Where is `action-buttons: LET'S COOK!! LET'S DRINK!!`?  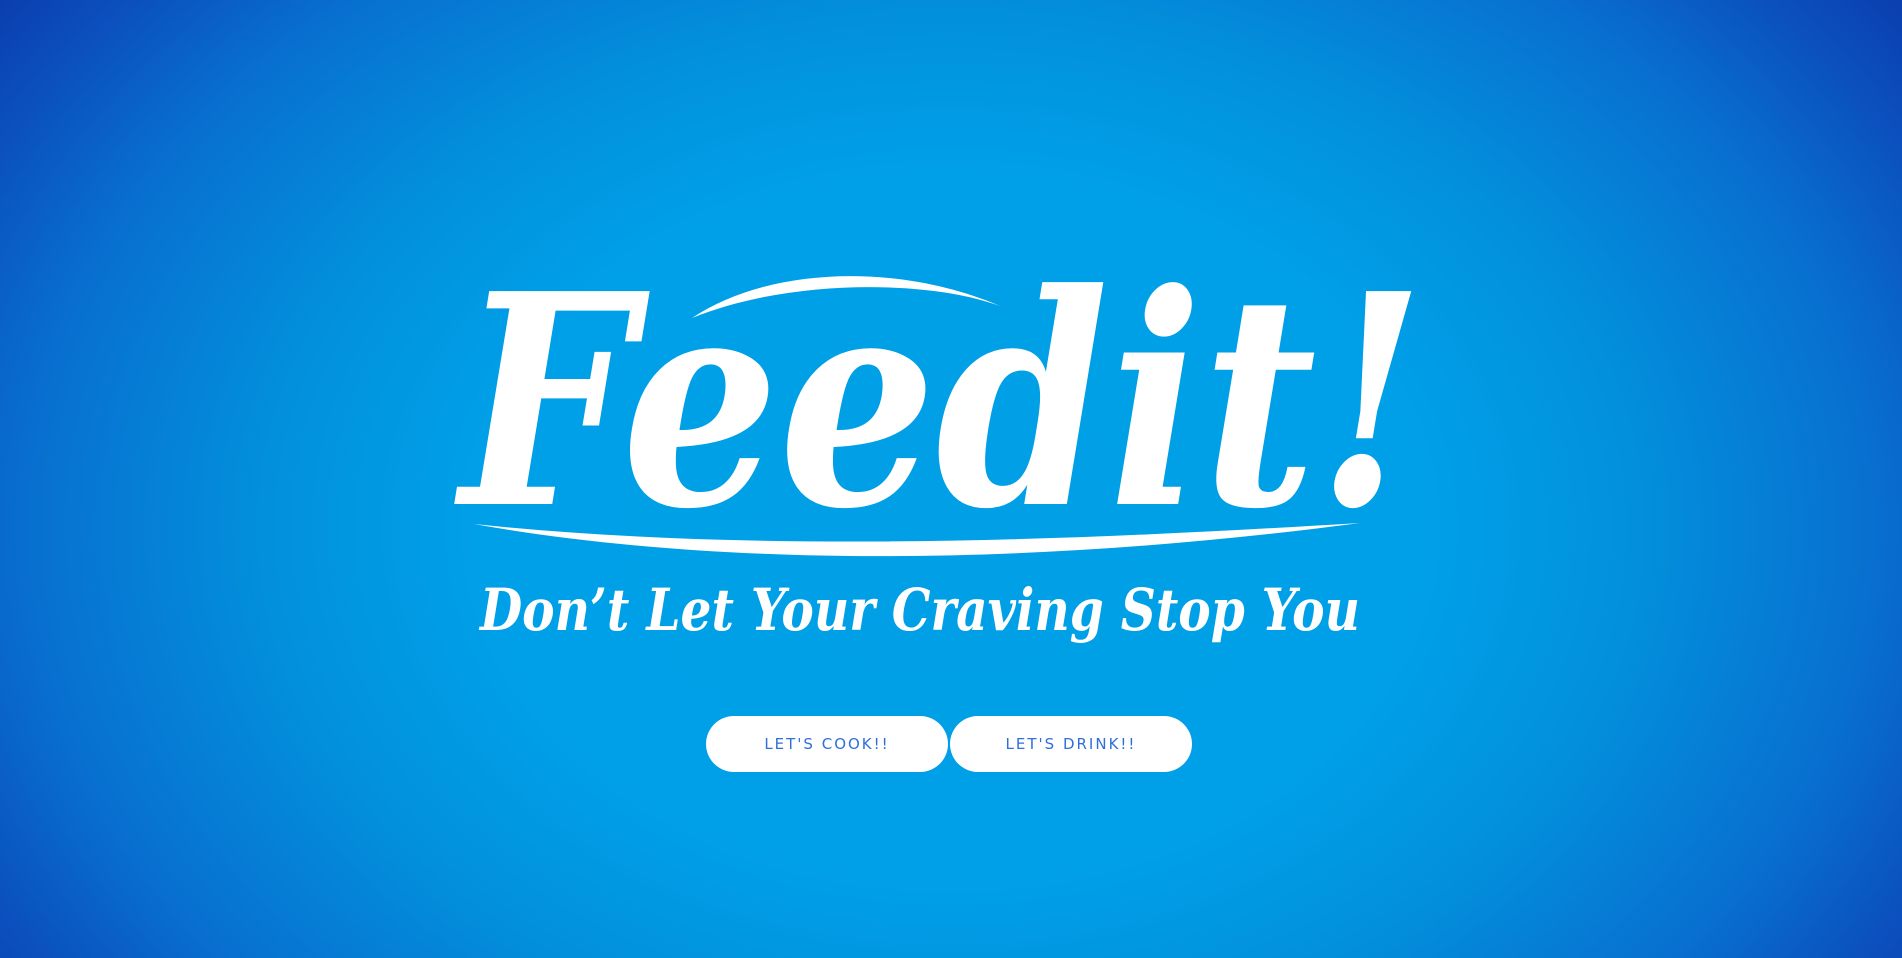 action-buttons: LET'S COOK!! LET'S DRINK!! is located at coordinates (949, 744).